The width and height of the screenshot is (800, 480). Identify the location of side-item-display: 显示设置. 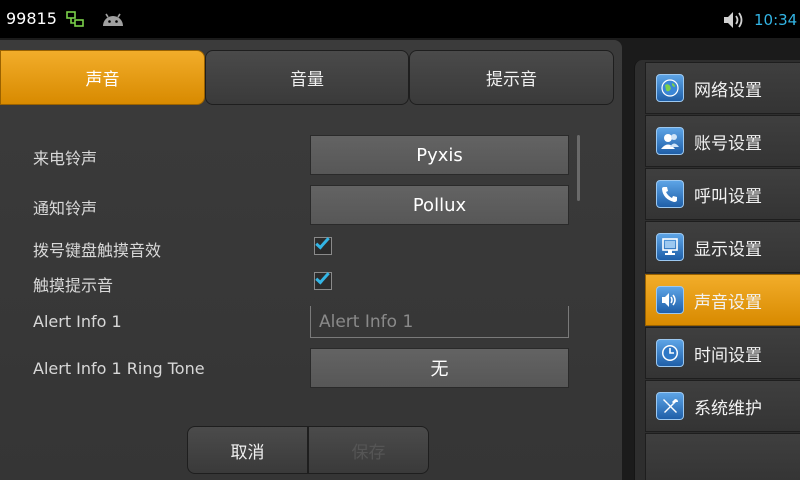
(722, 247).